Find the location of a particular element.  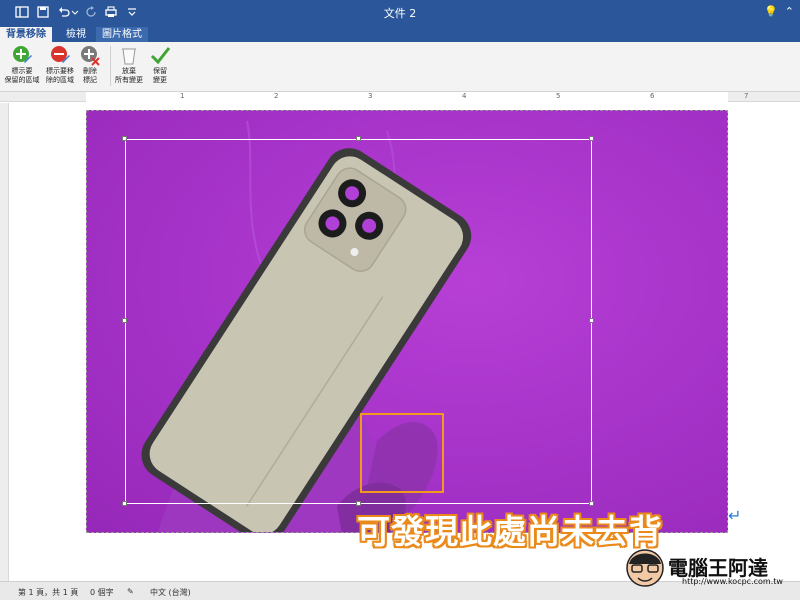

ribbon-tabs: 背景移除 檢視 圖片格式 is located at coordinates (400, 33).